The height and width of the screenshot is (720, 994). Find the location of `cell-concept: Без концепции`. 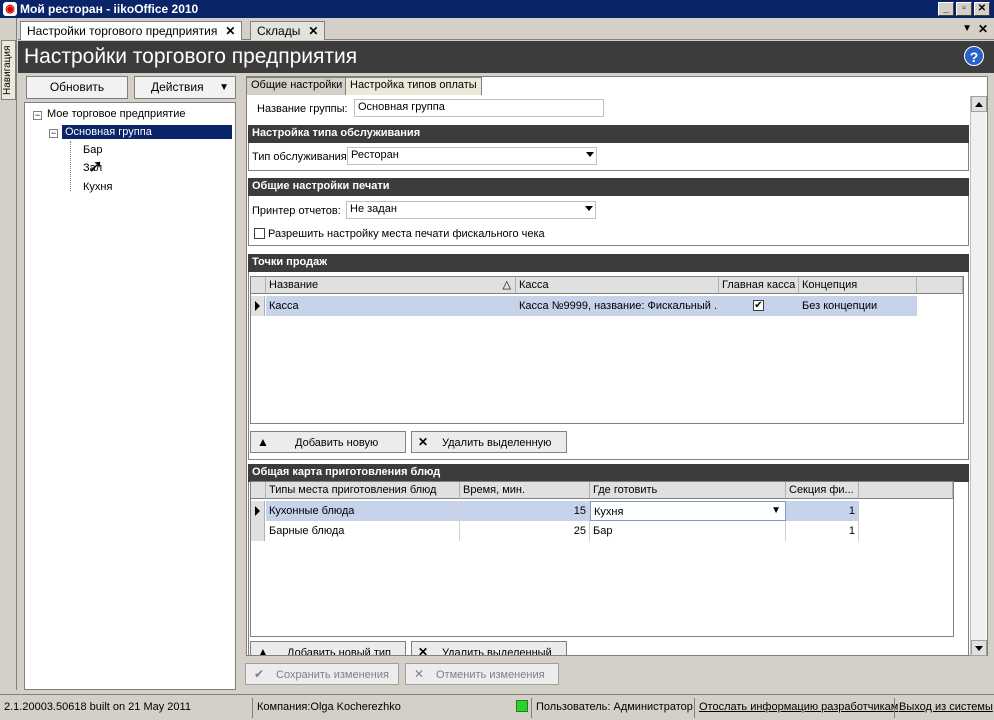

cell-concept: Без концепции is located at coordinates (858, 306).